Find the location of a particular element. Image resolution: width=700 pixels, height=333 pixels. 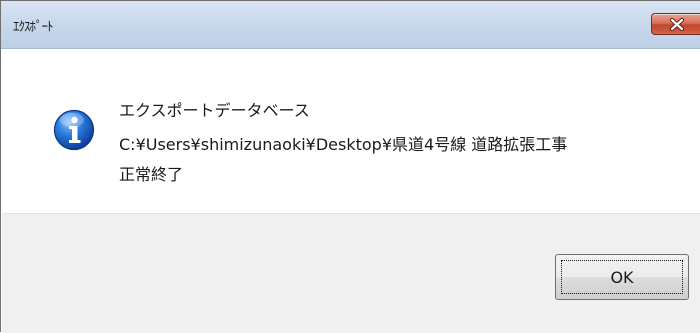

ok-button: OK is located at coordinates (622, 277).